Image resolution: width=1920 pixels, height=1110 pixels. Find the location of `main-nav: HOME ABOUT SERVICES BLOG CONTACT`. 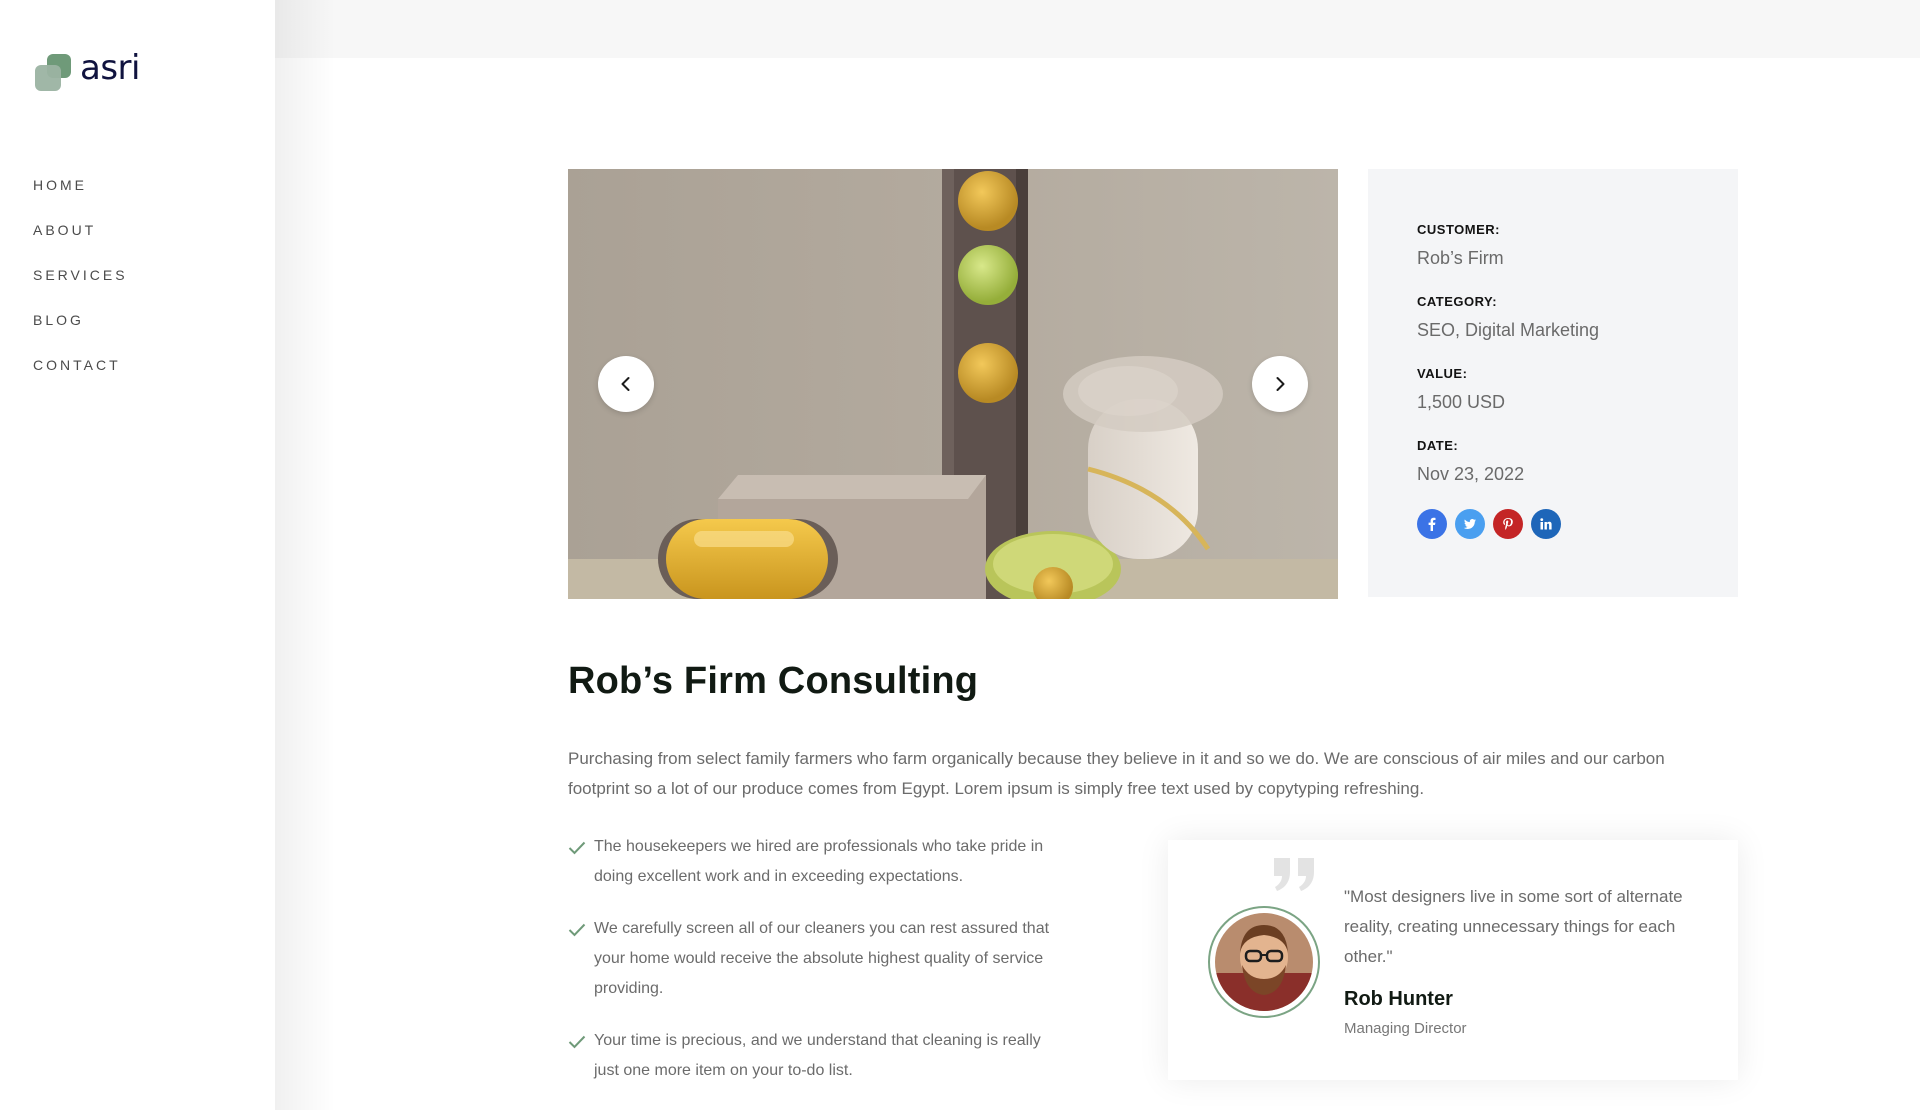

main-nav: HOME ABOUT SERVICES BLOG CONTACT is located at coordinates (80, 287).